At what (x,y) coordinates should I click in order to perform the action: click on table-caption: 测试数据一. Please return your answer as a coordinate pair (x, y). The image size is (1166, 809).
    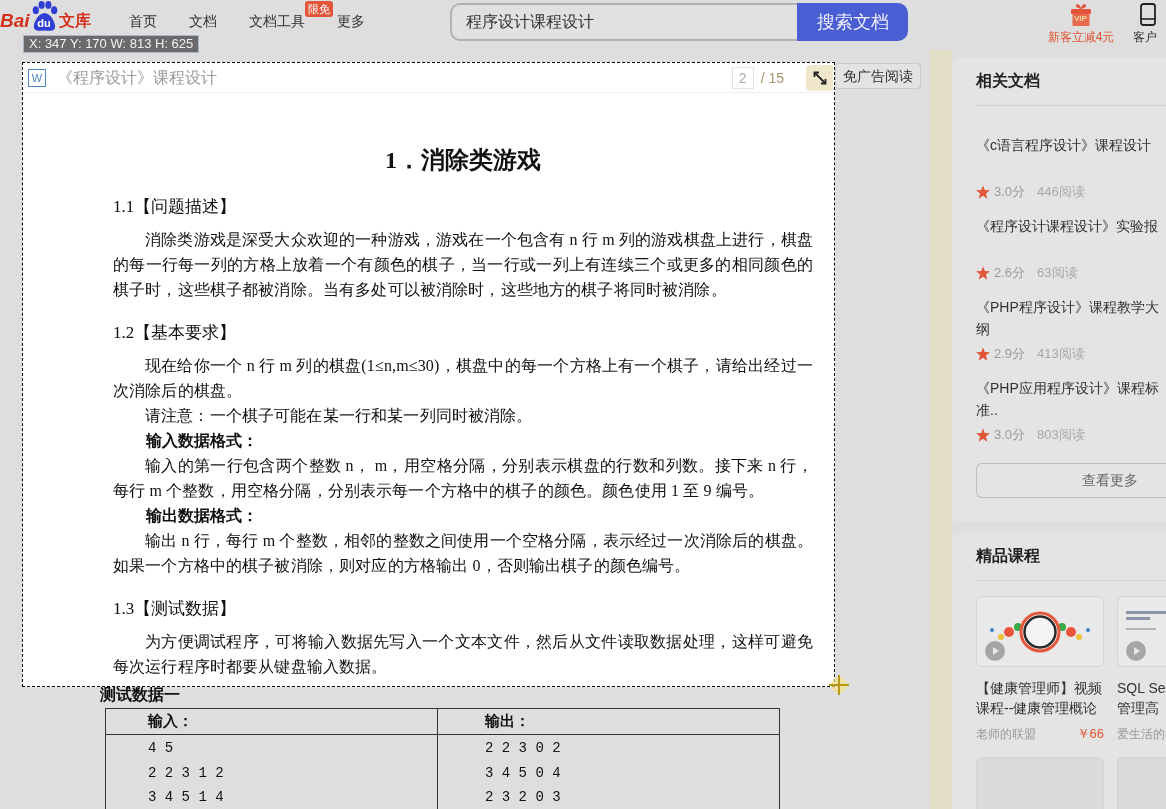
    Looking at the image, I should click on (140, 695).